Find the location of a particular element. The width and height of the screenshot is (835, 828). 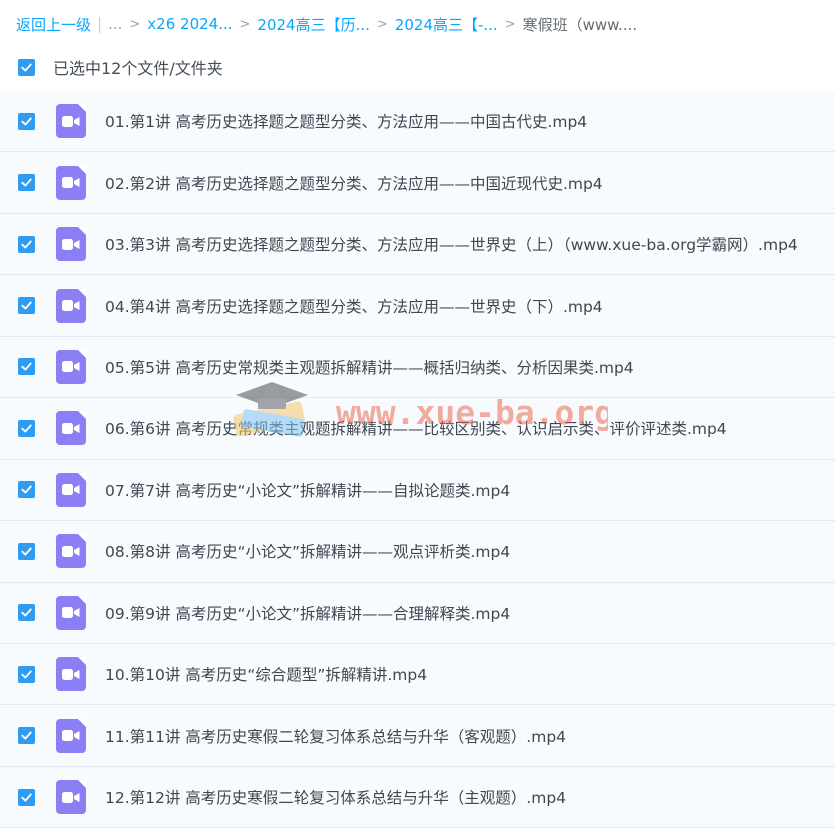

file-row: 08.第8讲 高考历史“小论文”拆解精讲——观点评析类.mp4 is located at coordinates (417, 552).